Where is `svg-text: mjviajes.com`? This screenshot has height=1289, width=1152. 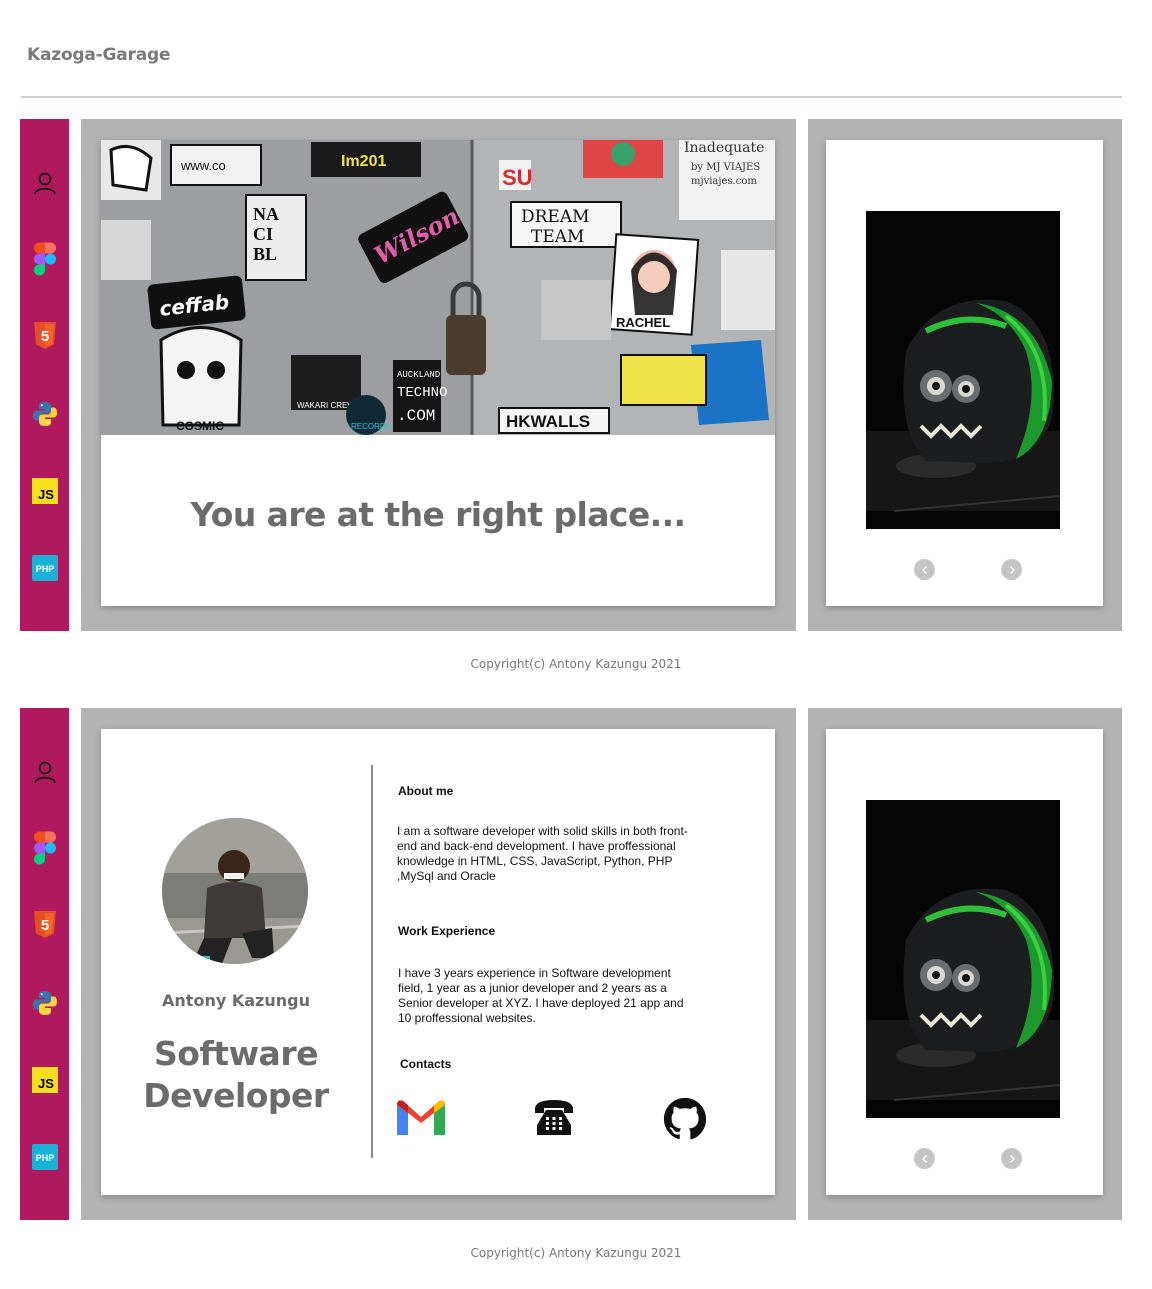 svg-text: mjviajes.com is located at coordinates (724, 181).